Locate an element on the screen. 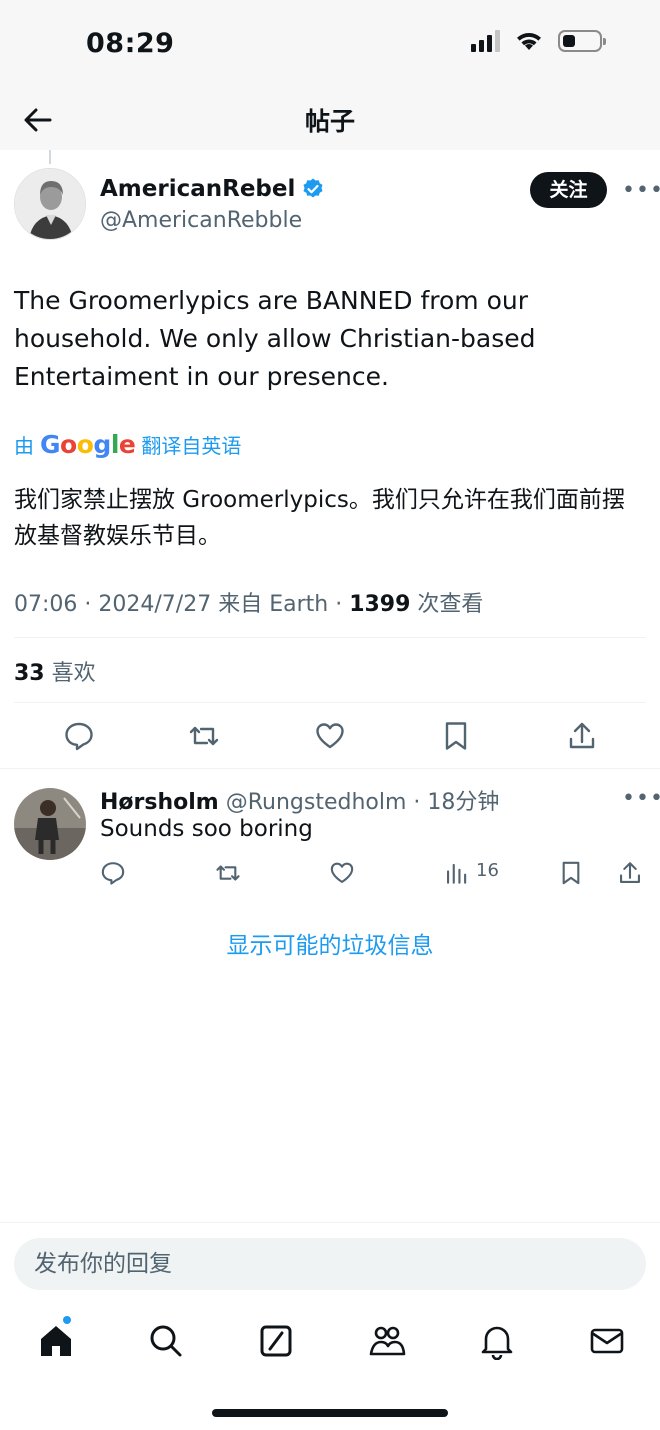 This screenshot has height=1430, width=660. home-icon is located at coordinates (56, 1341).